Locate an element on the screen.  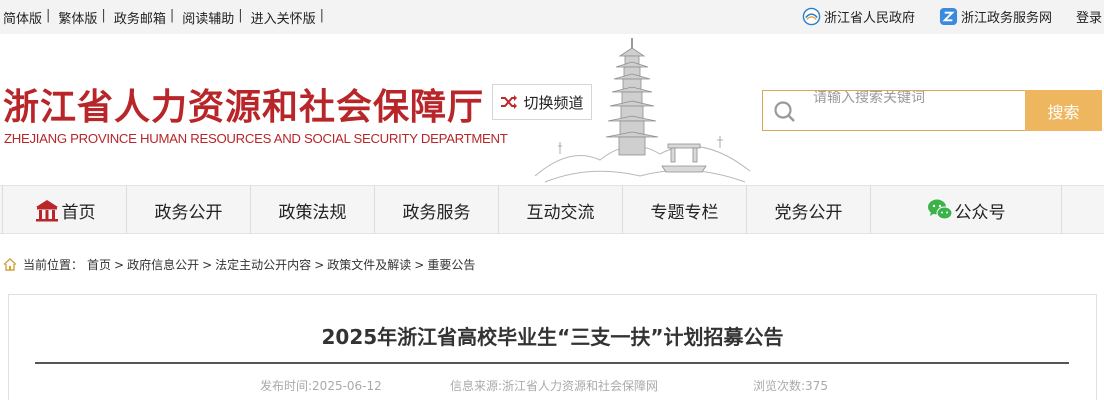
link-zj-service: 浙江政务服务网 is located at coordinates (995, 16).